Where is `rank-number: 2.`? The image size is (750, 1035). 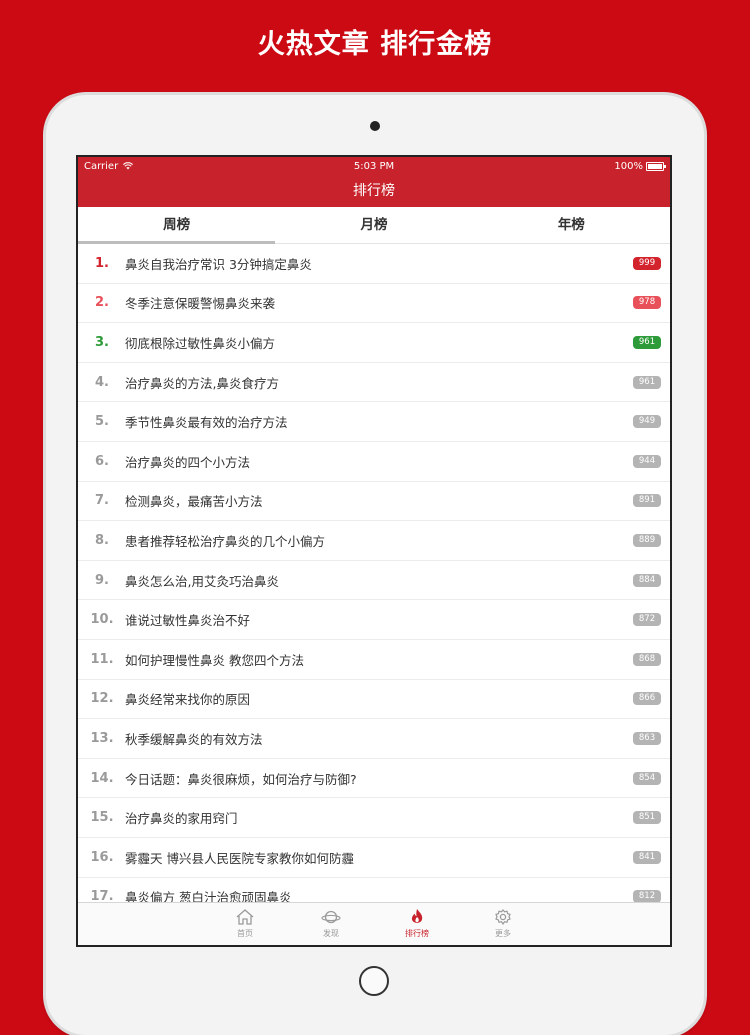 rank-number: 2. is located at coordinates (102, 303).